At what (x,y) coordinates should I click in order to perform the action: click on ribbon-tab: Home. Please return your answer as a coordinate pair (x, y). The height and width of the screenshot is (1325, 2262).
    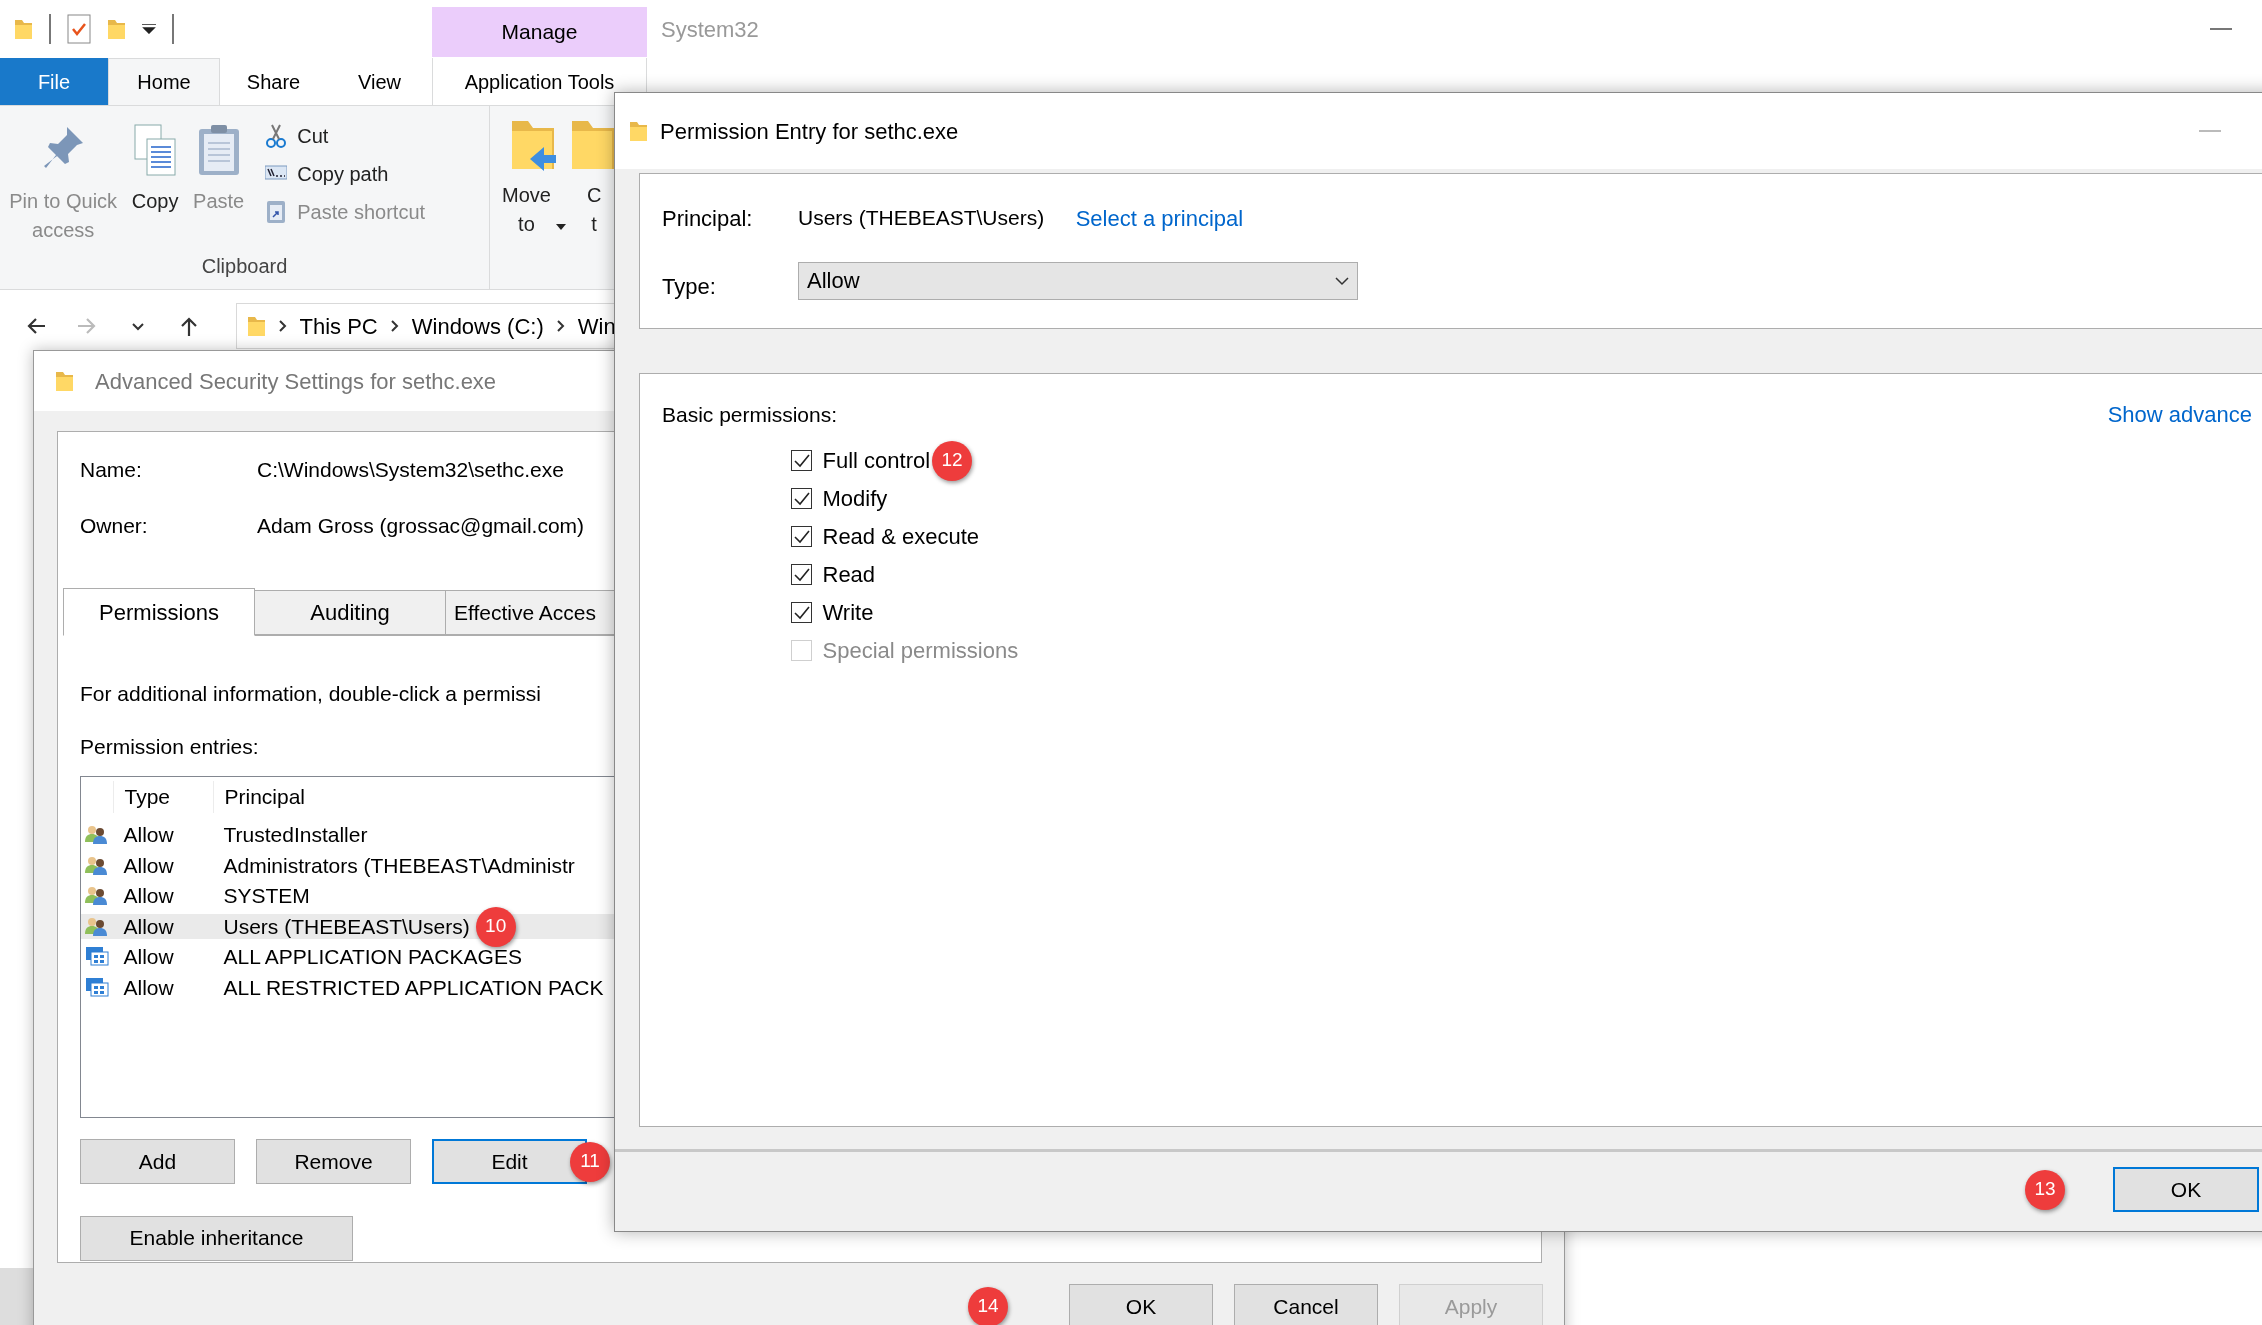
    Looking at the image, I should click on (164, 81).